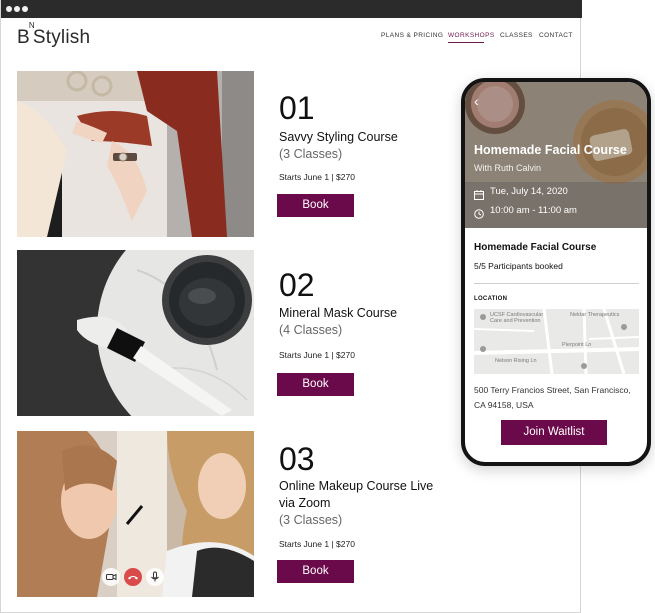 The width and height of the screenshot is (655, 613). Describe the element at coordinates (155, 577) in the screenshot. I see `microphone-icon` at that location.